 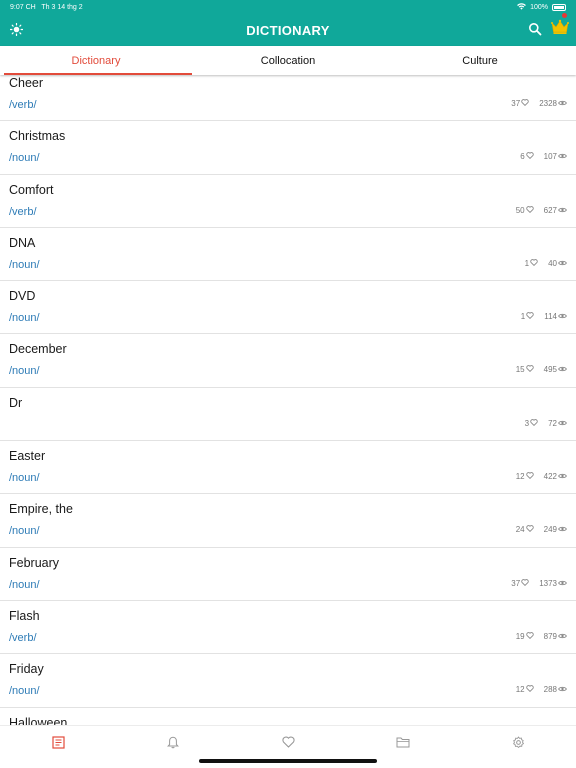 What do you see at coordinates (288, 148) in the screenshot?
I see `list-item: Christmas/noun/6 107` at bounding box center [288, 148].